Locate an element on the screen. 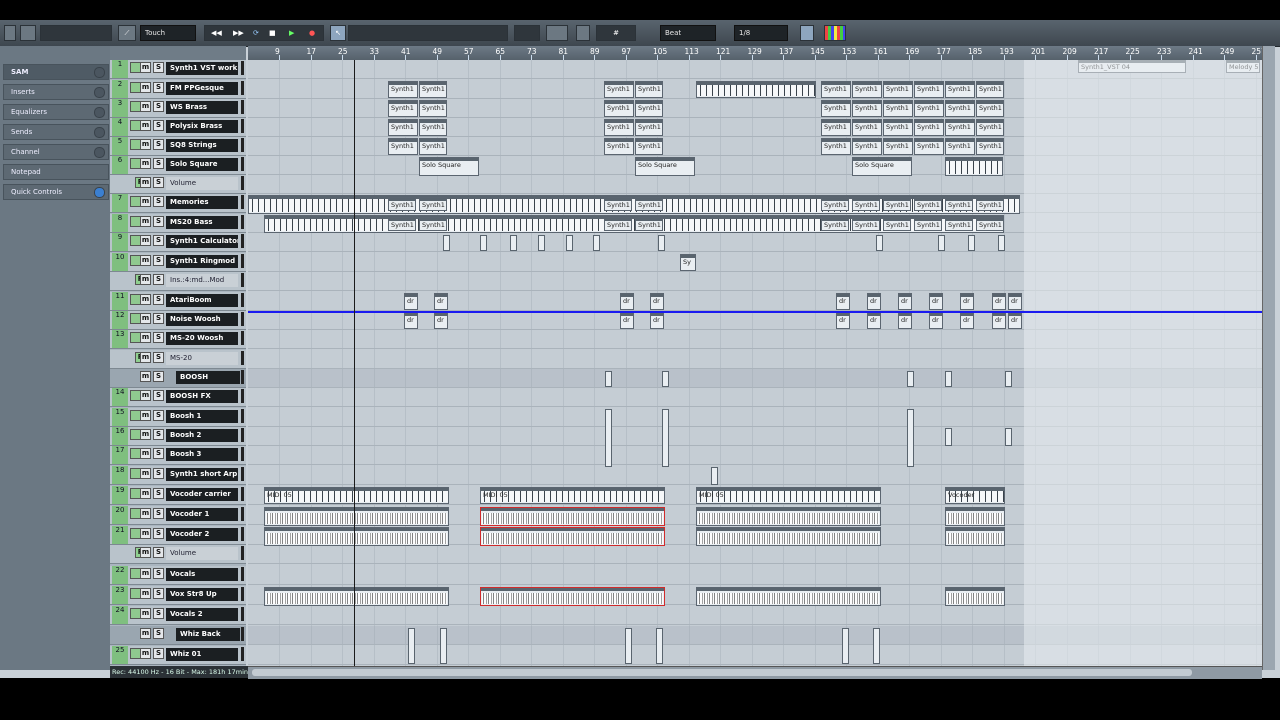 This screenshot has width=1280, height=720. project-cursor is located at coordinates (354, 365).